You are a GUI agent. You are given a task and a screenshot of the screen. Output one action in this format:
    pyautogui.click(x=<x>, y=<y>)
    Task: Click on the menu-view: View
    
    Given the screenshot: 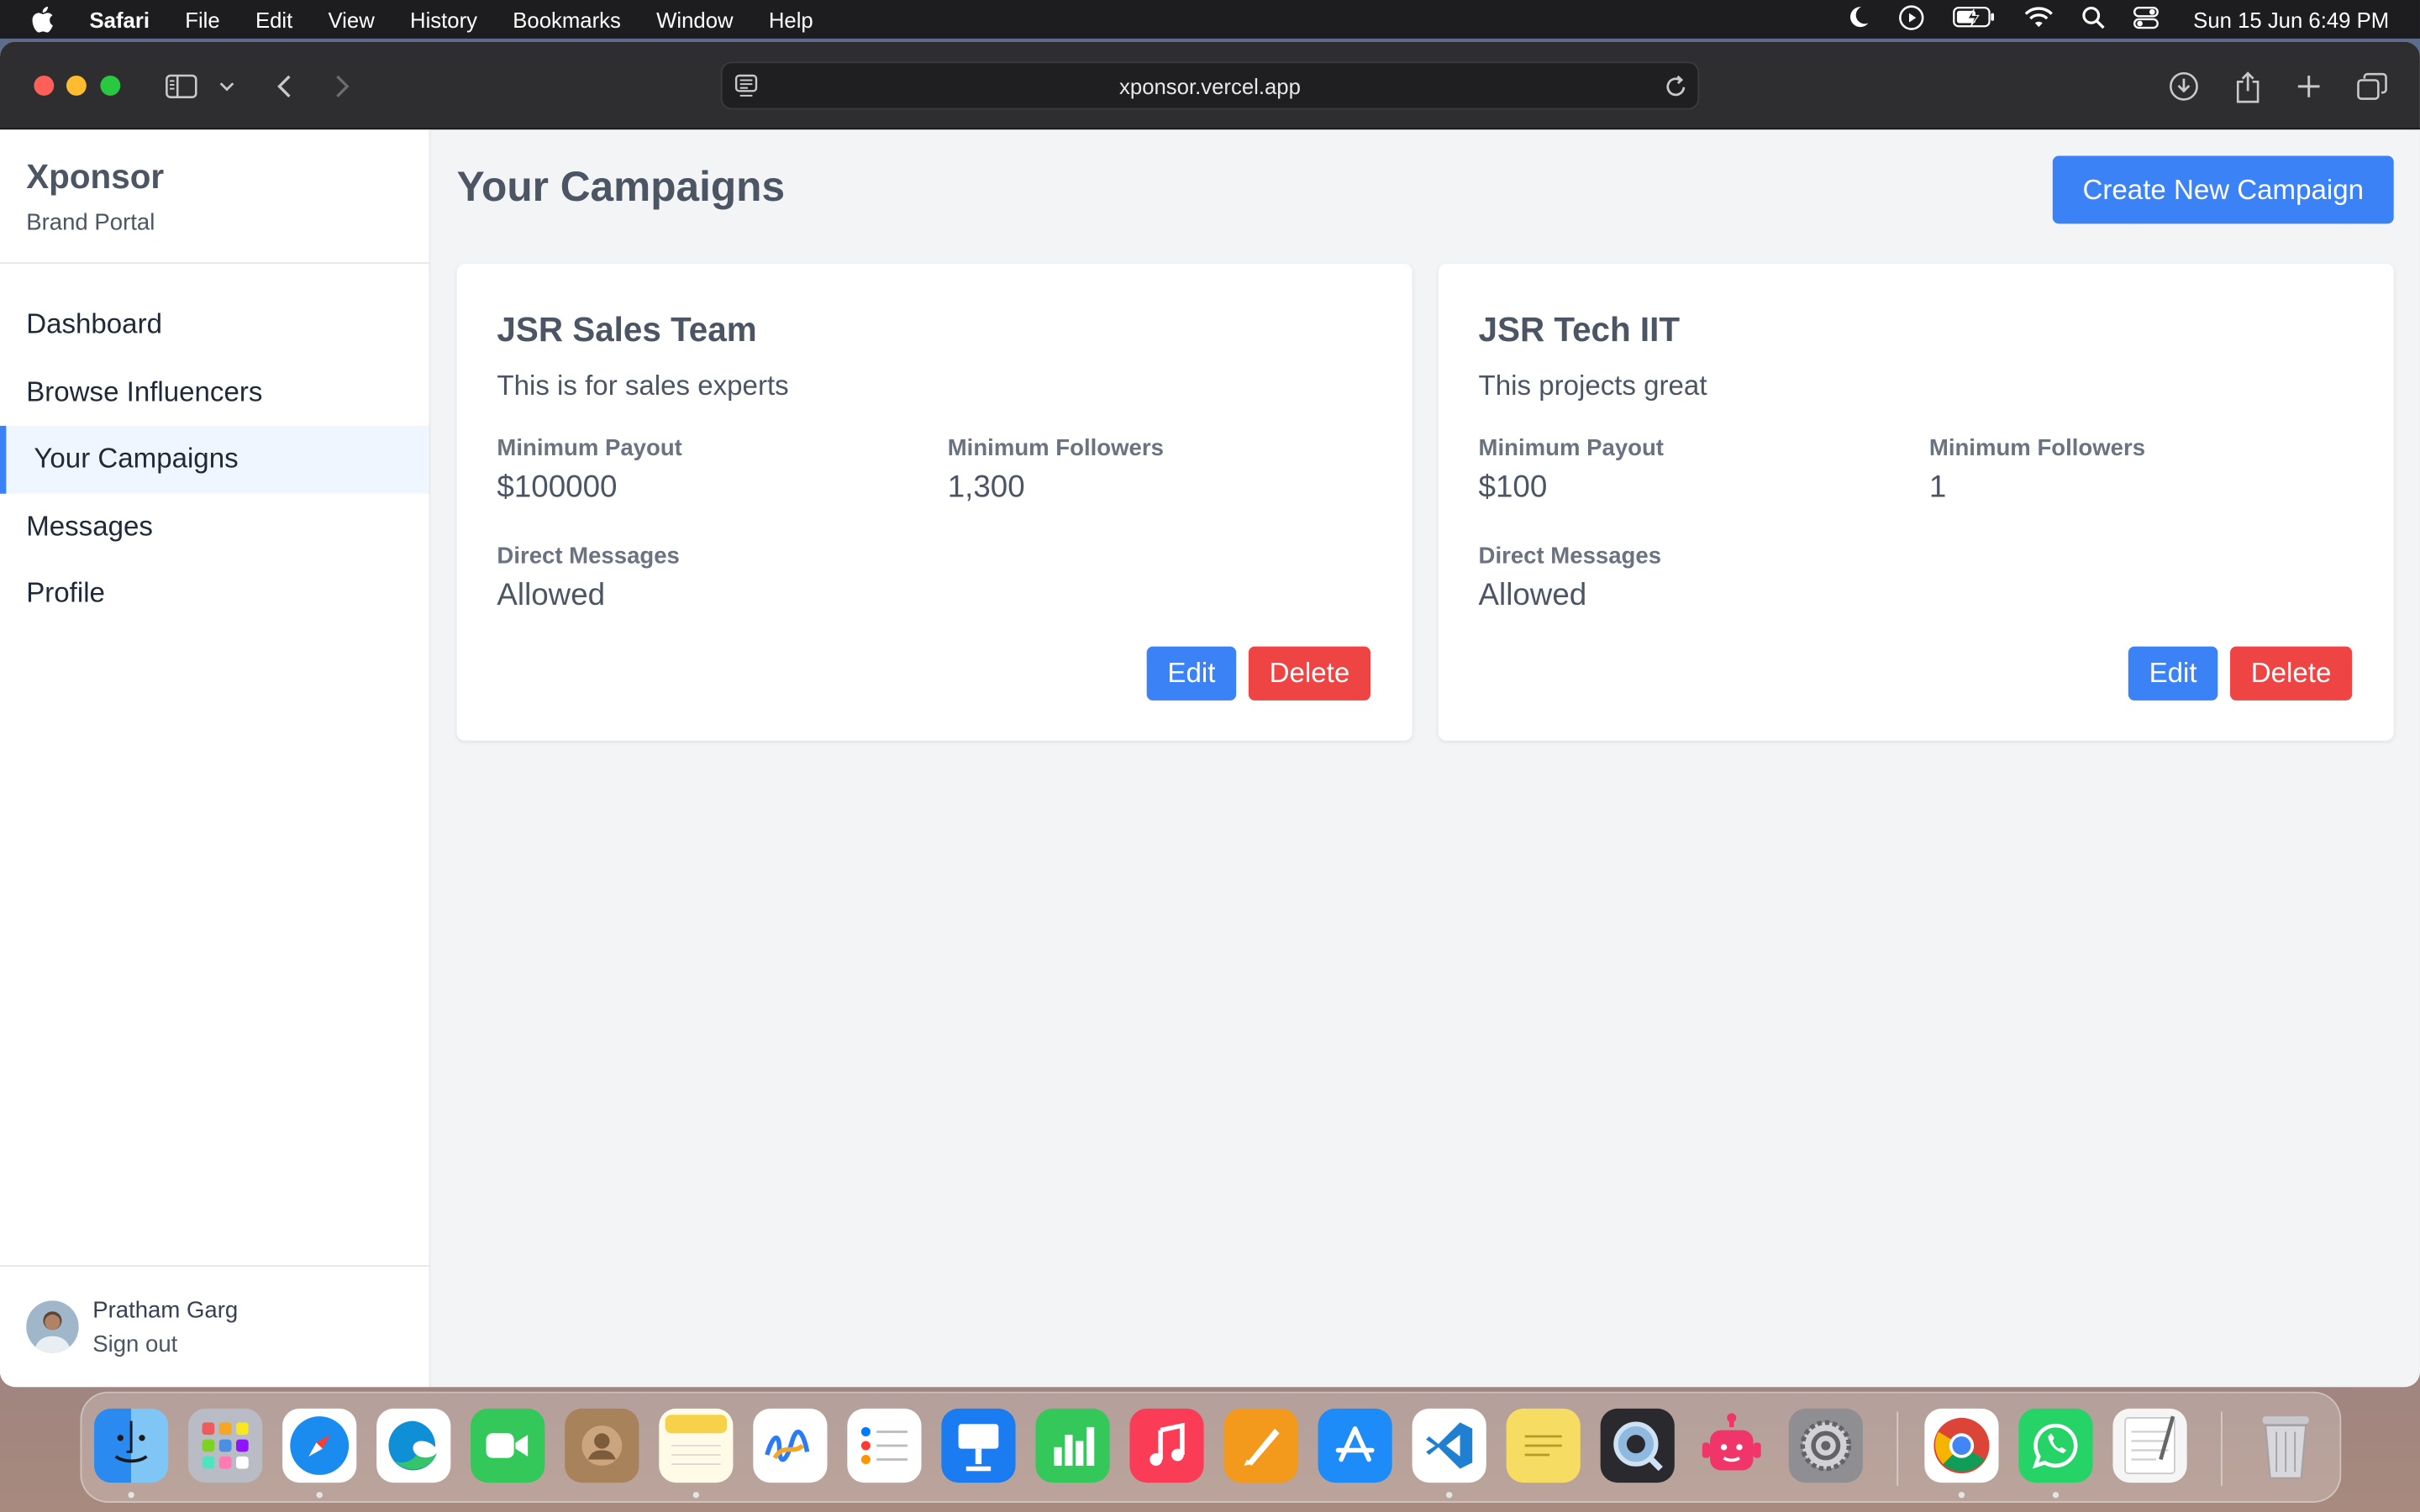 What is the action you would take?
    pyautogui.click(x=351, y=19)
    